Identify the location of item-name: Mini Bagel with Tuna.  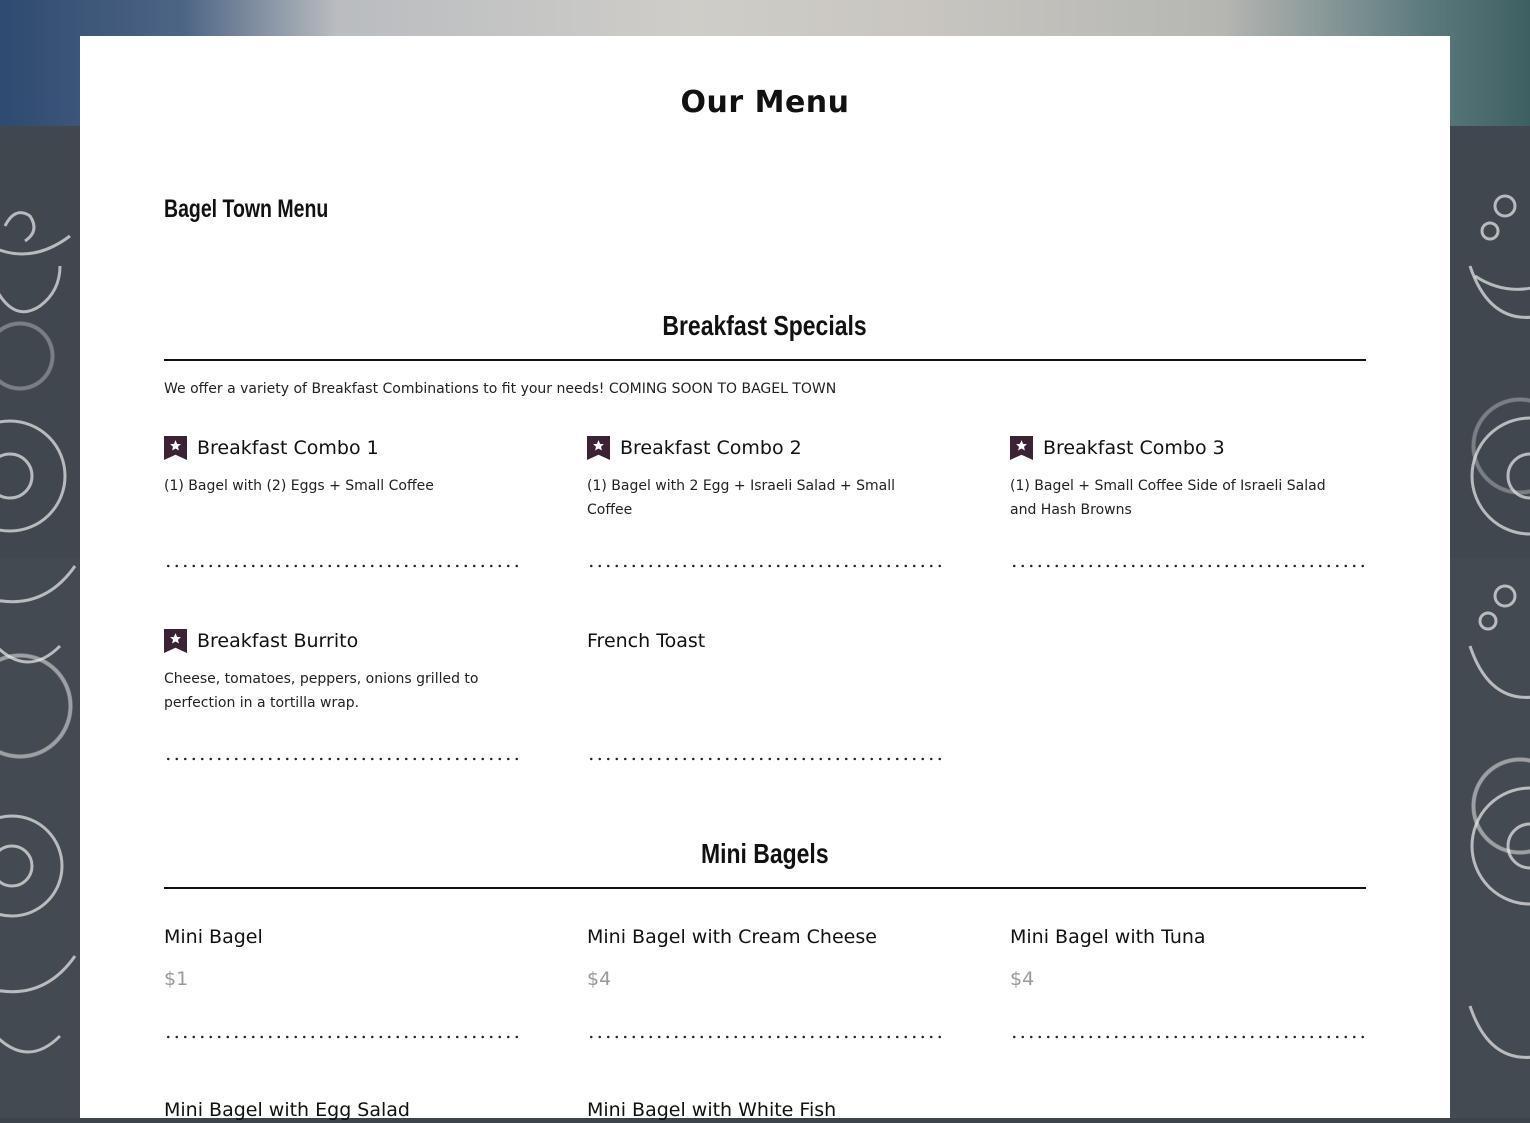
(1108, 937).